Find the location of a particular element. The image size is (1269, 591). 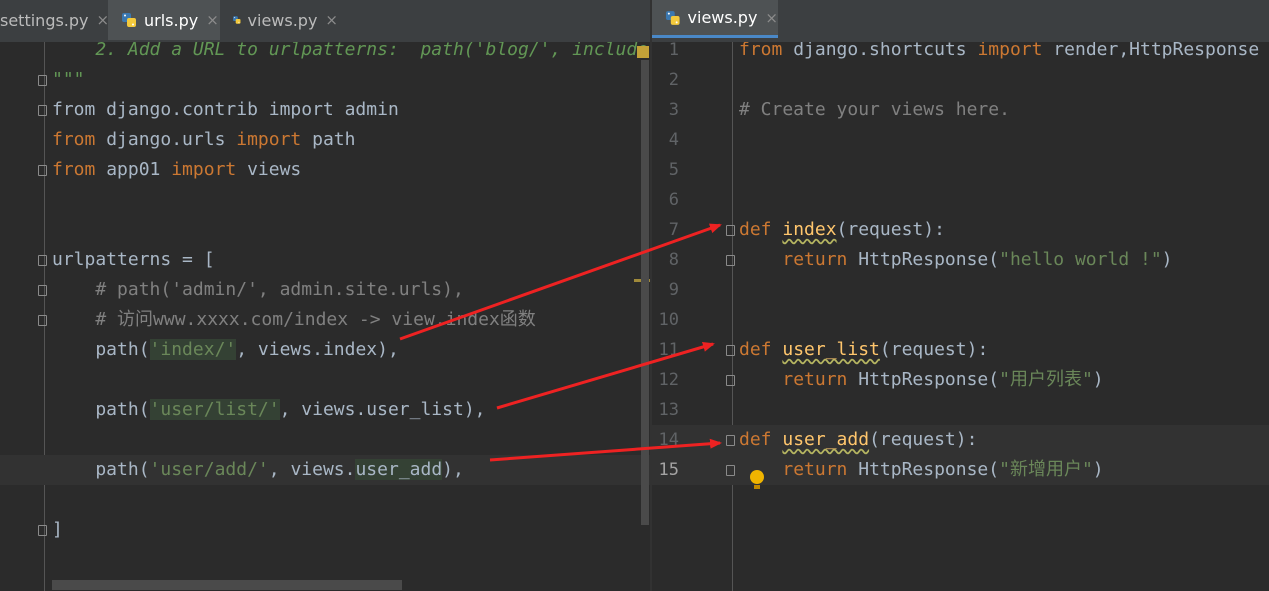

code-line: 15 return HttpResponse("新增用户") is located at coordinates (960, 472).